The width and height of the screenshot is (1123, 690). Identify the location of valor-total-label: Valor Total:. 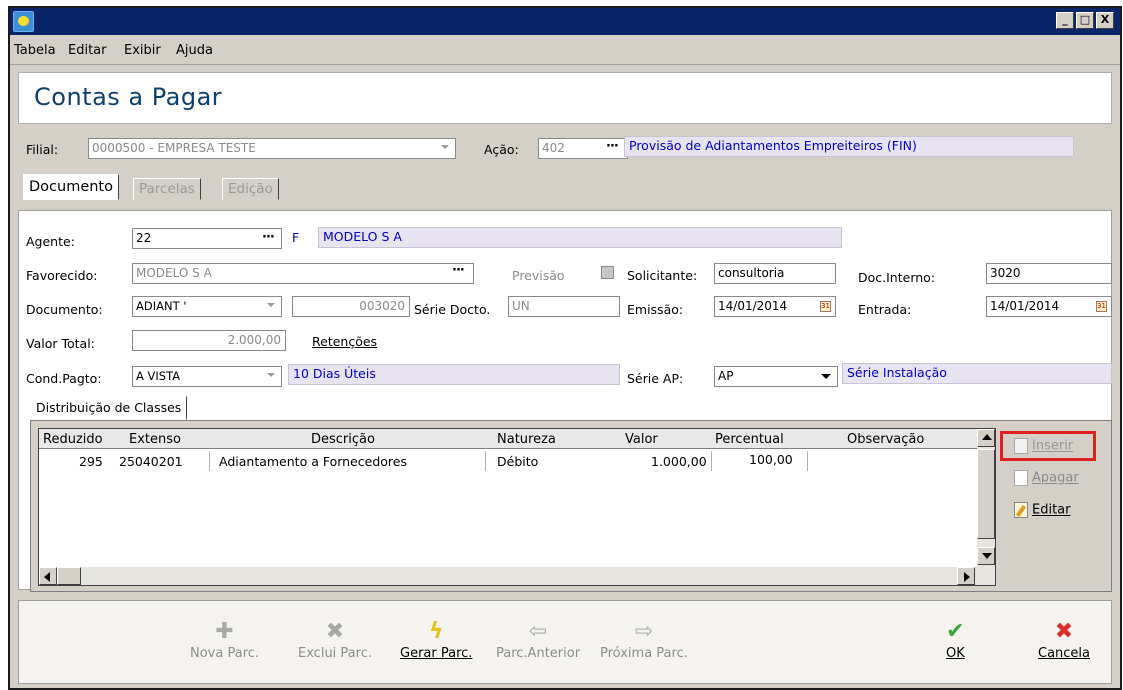
(60, 343).